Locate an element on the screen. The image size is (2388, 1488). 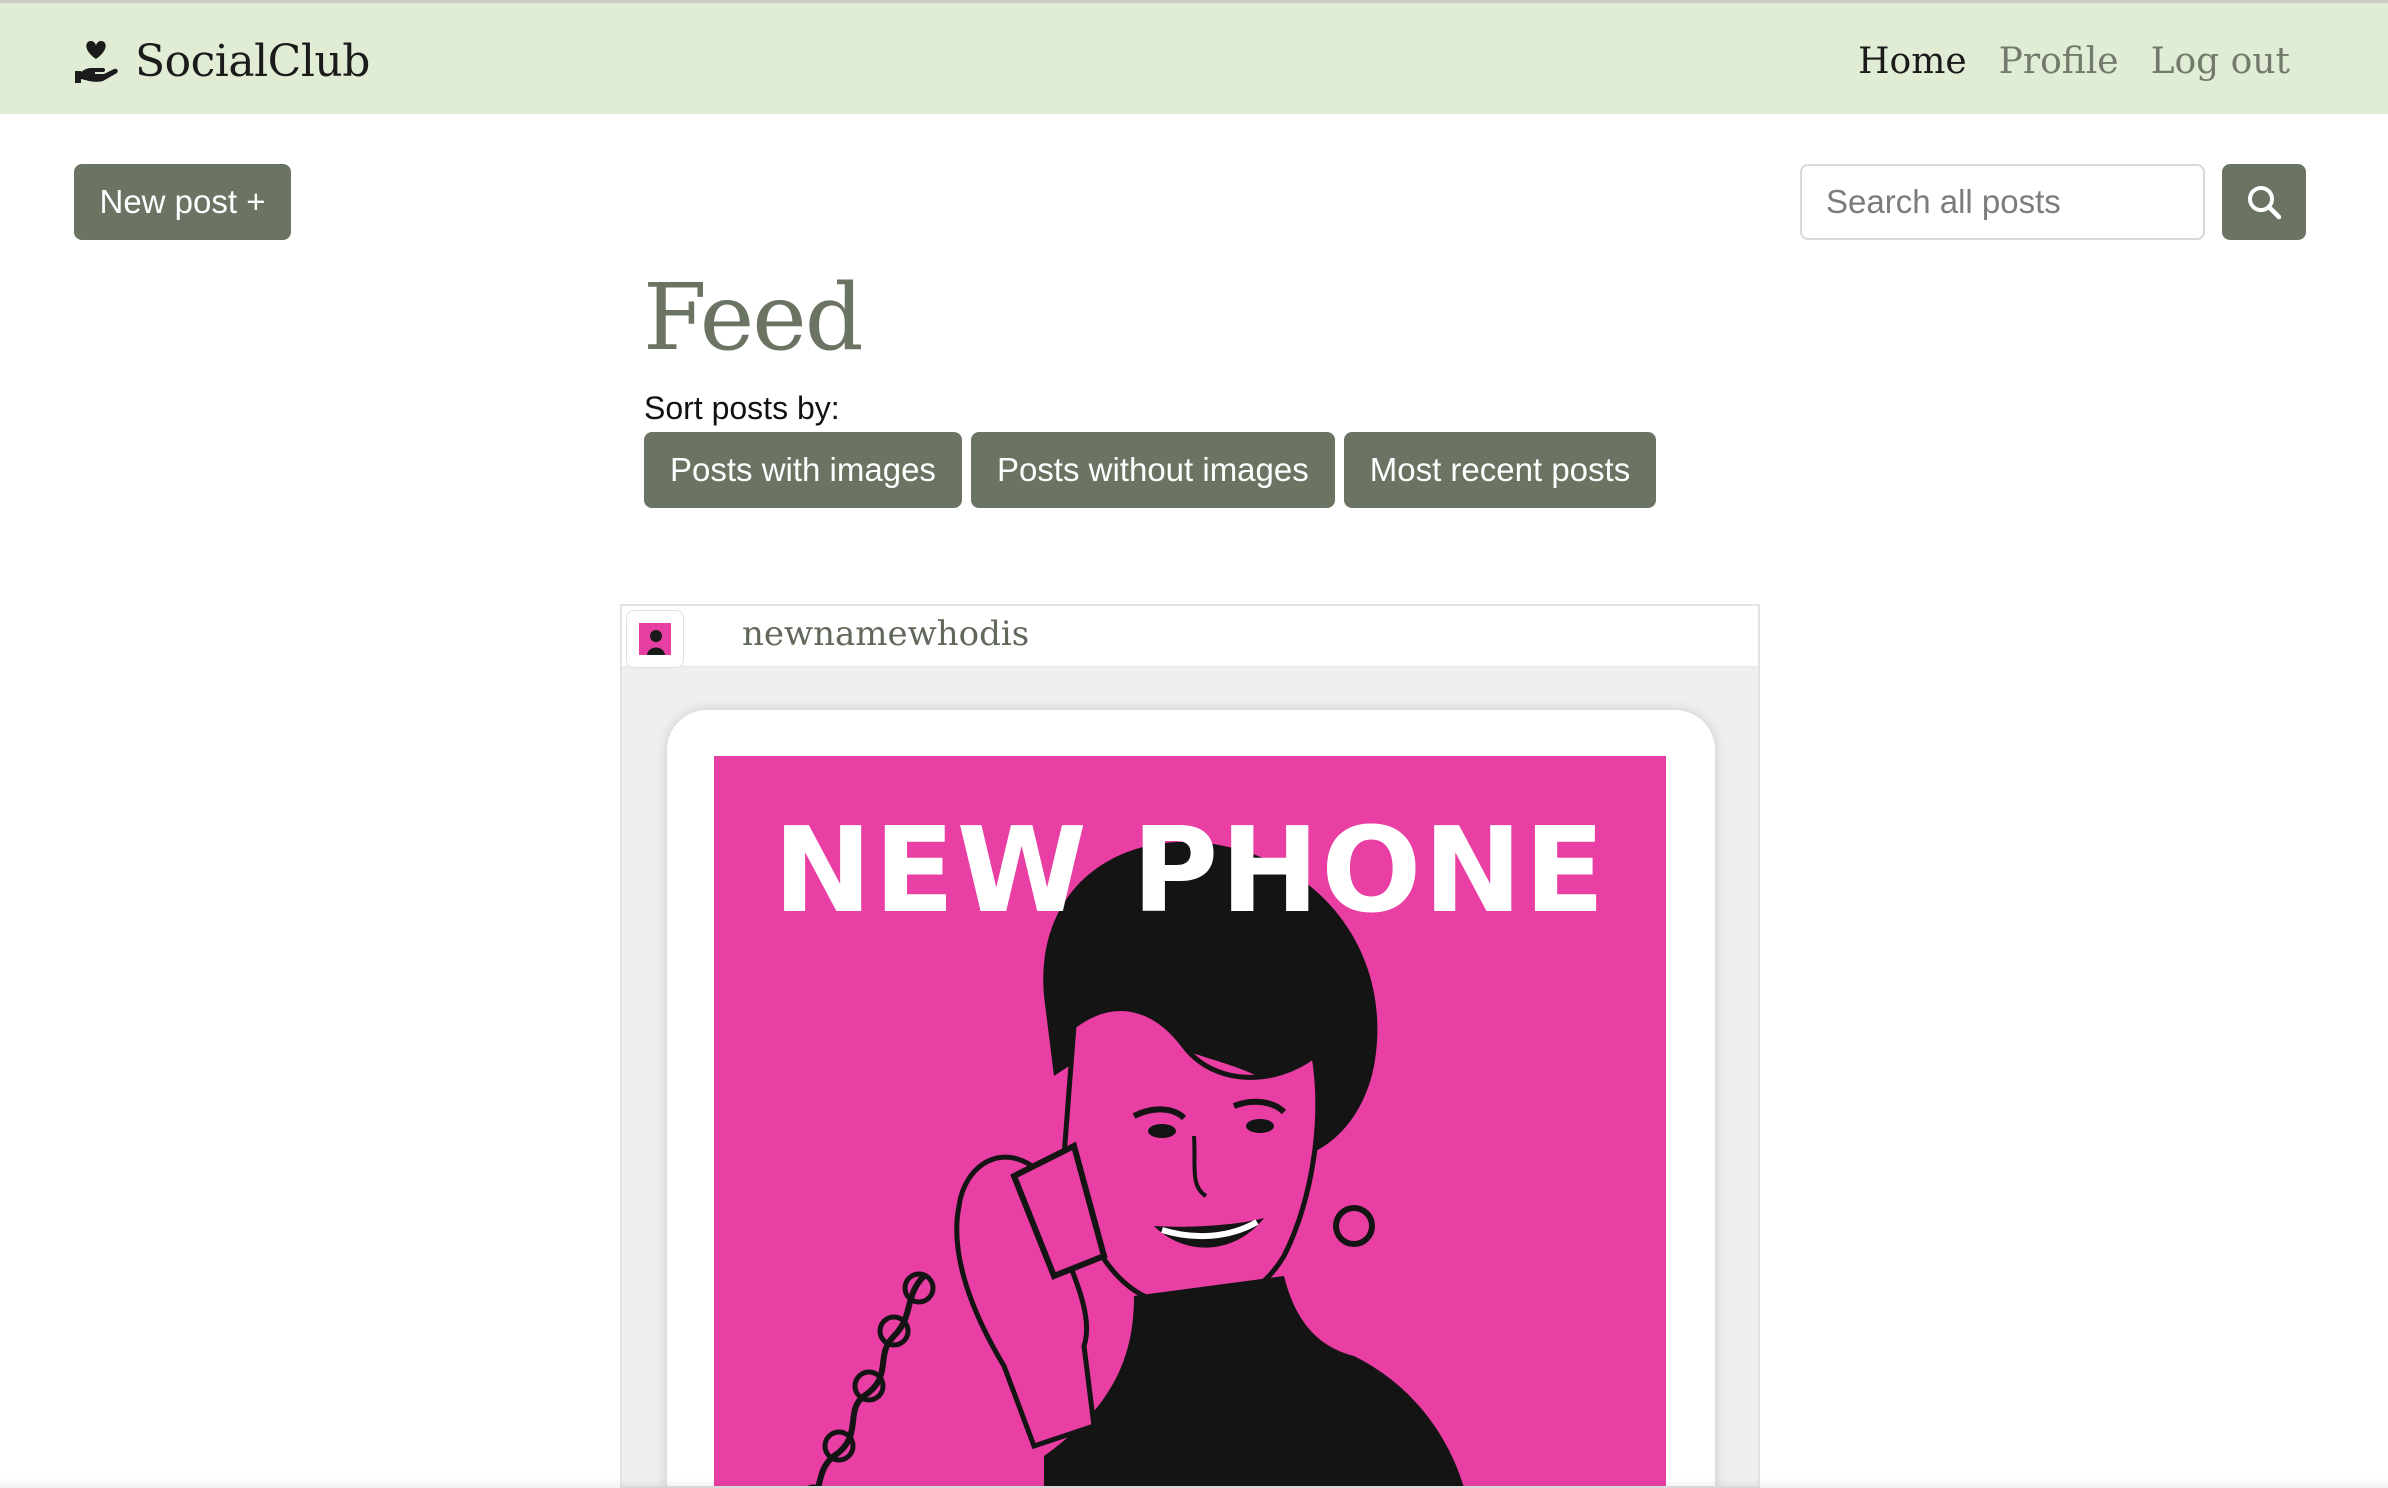
navbar: SocialClub Home Profile Log out is located at coordinates (1194, 58).